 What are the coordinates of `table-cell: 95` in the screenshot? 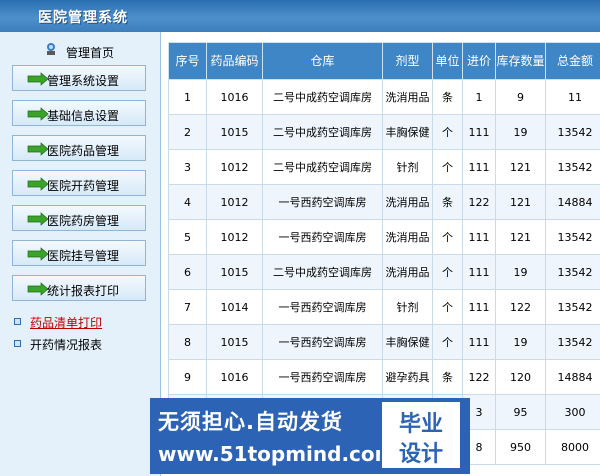 It's located at (520, 412).